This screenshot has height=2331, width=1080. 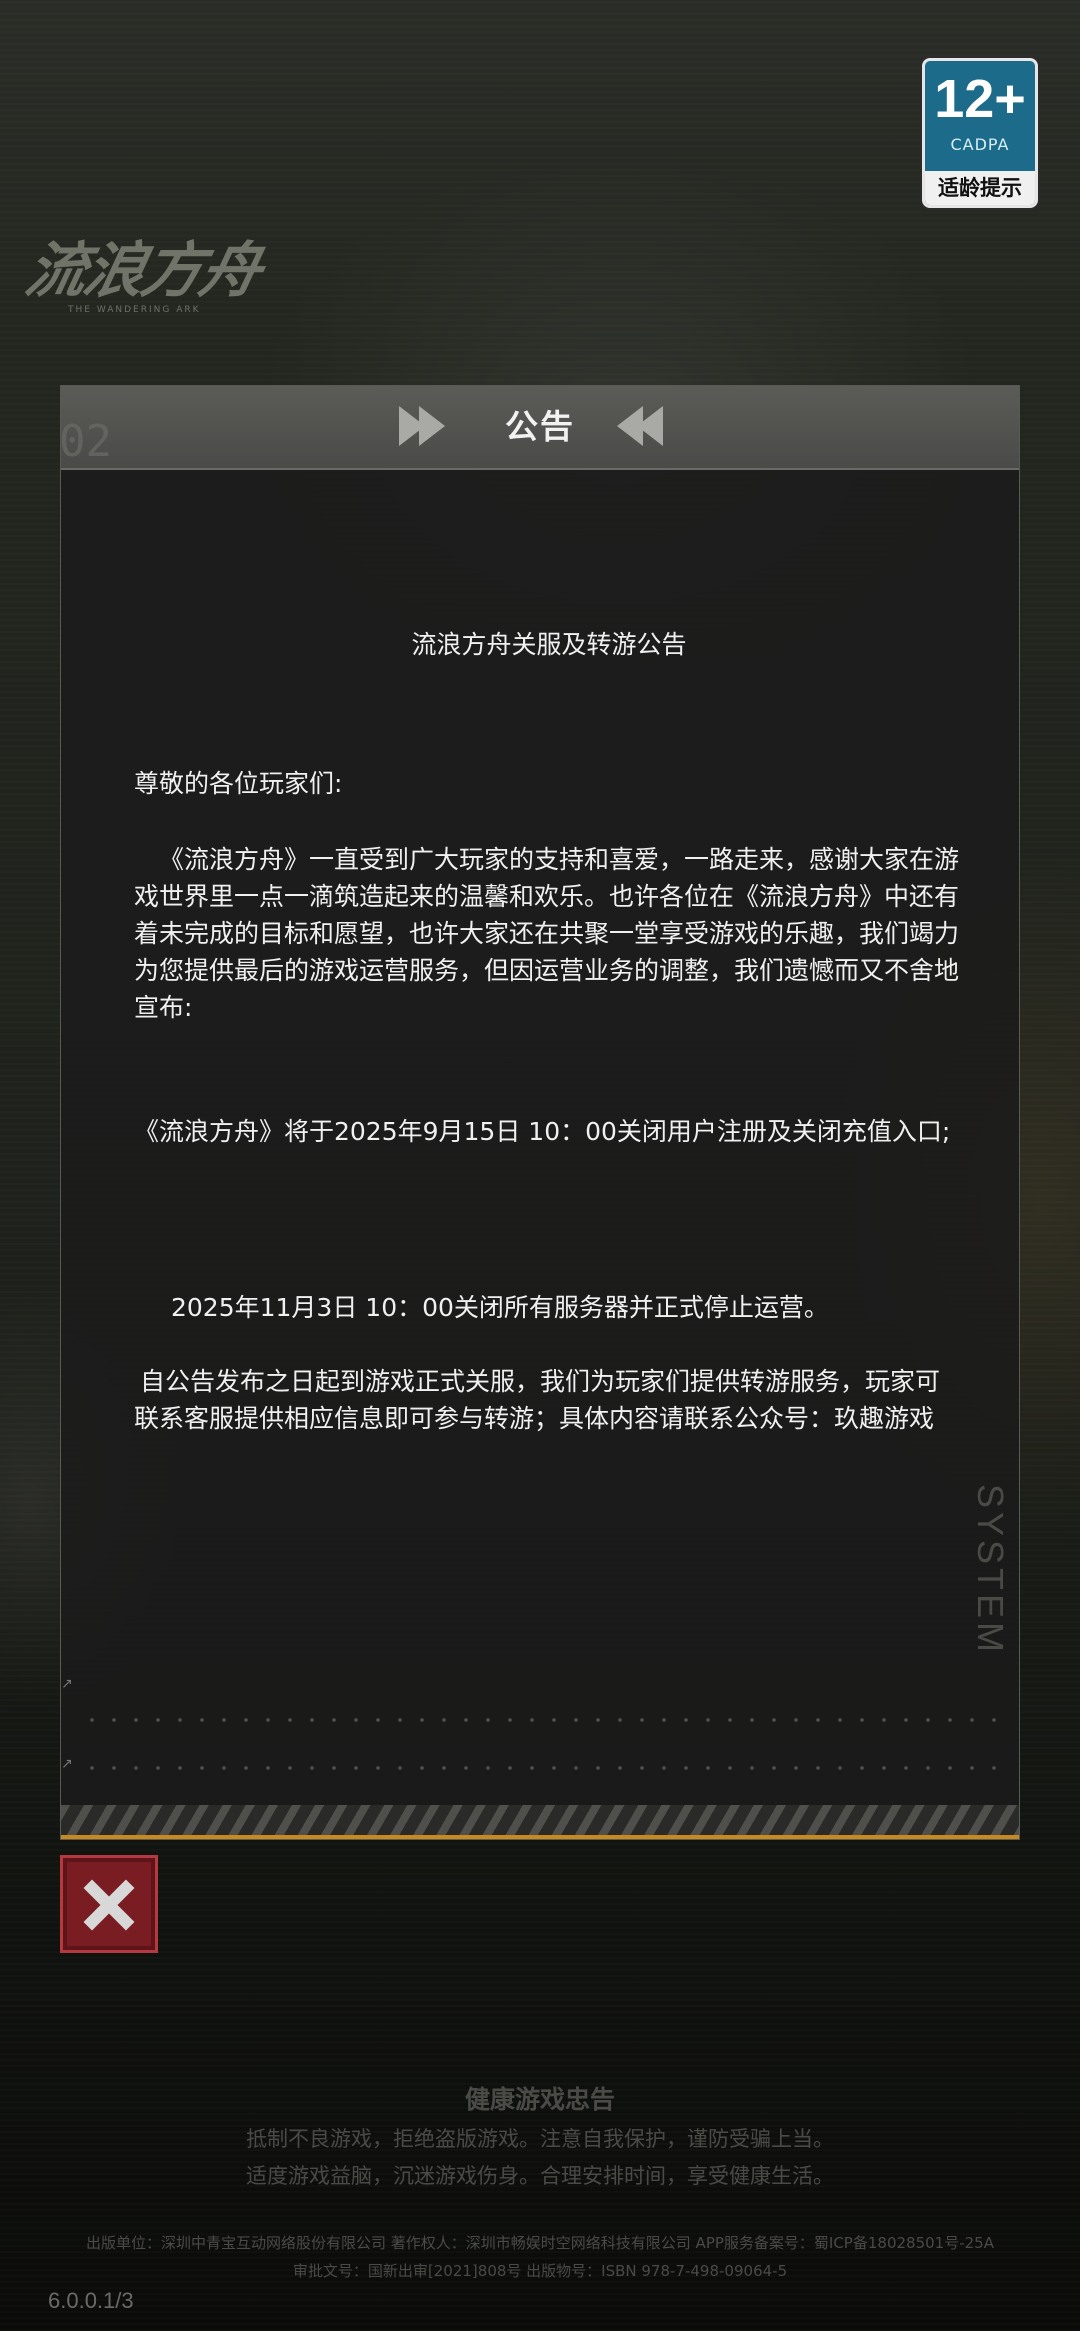 What do you see at coordinates (500, 1307) in the screenshot?
I see `announcement-paragraph: 2025年11月3日 10：00关闭所有服务器并正式停止运营。` at bounding box center [500, 1307].